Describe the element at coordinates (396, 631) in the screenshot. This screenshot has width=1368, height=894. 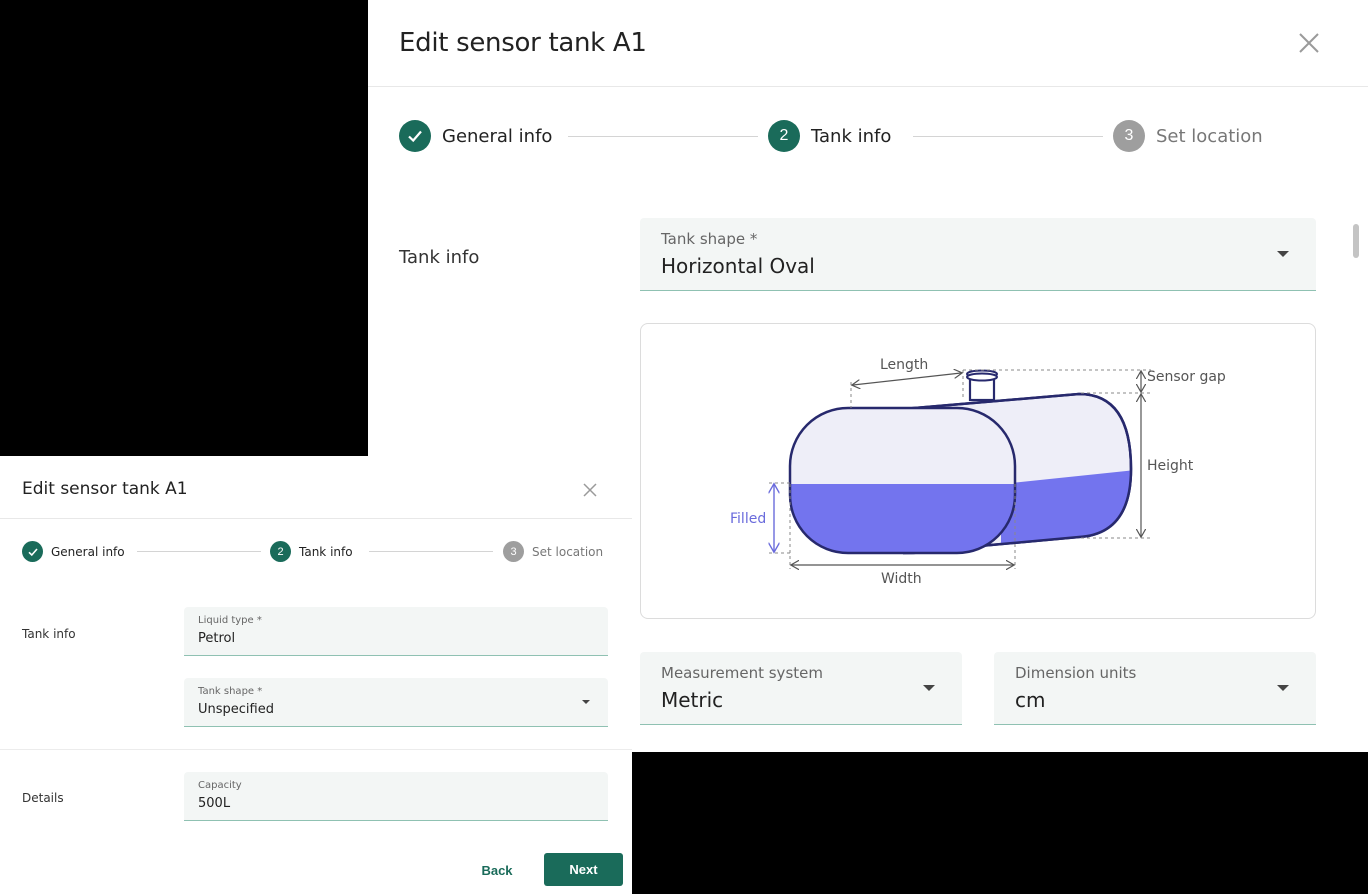
I see `liquid-type-field: Liquid type * Petrol` at that location.